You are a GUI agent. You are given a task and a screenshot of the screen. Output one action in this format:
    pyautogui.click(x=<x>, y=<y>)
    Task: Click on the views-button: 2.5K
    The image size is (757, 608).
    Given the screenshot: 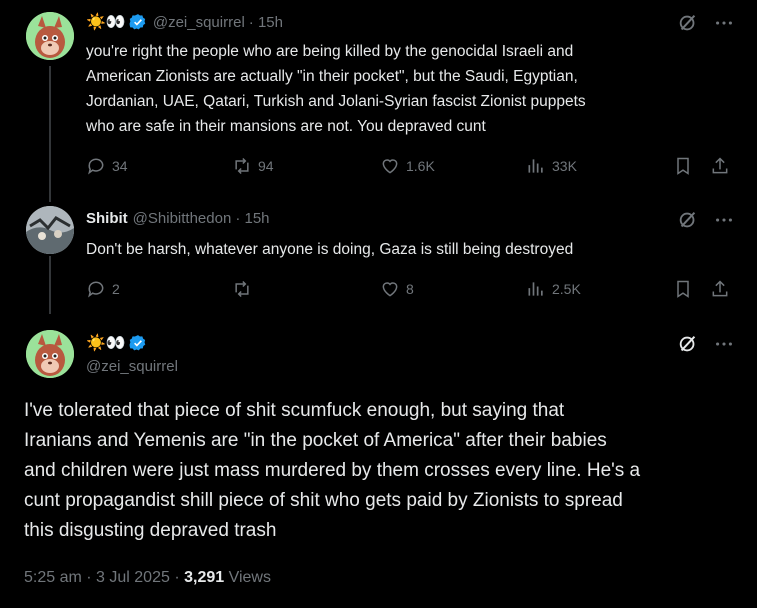 What is the action you would take?
    pyautogui.click(x=553, y=289)
    